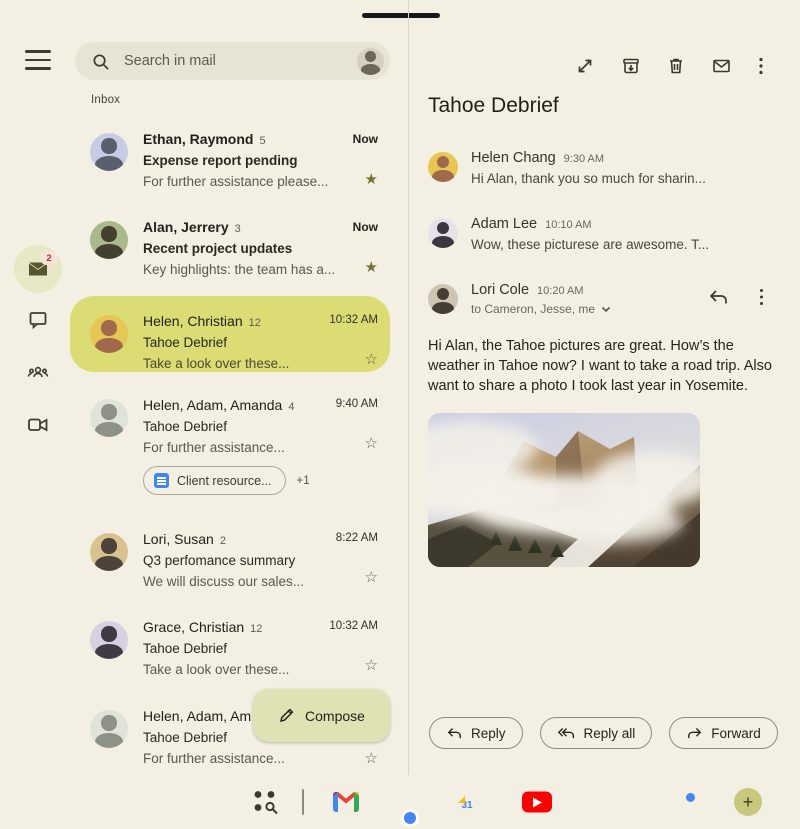  What do you see at coordinates (106, 100) in the screenshot?
I see `inbox-label: Inbox` at bounding box center [106, 100].